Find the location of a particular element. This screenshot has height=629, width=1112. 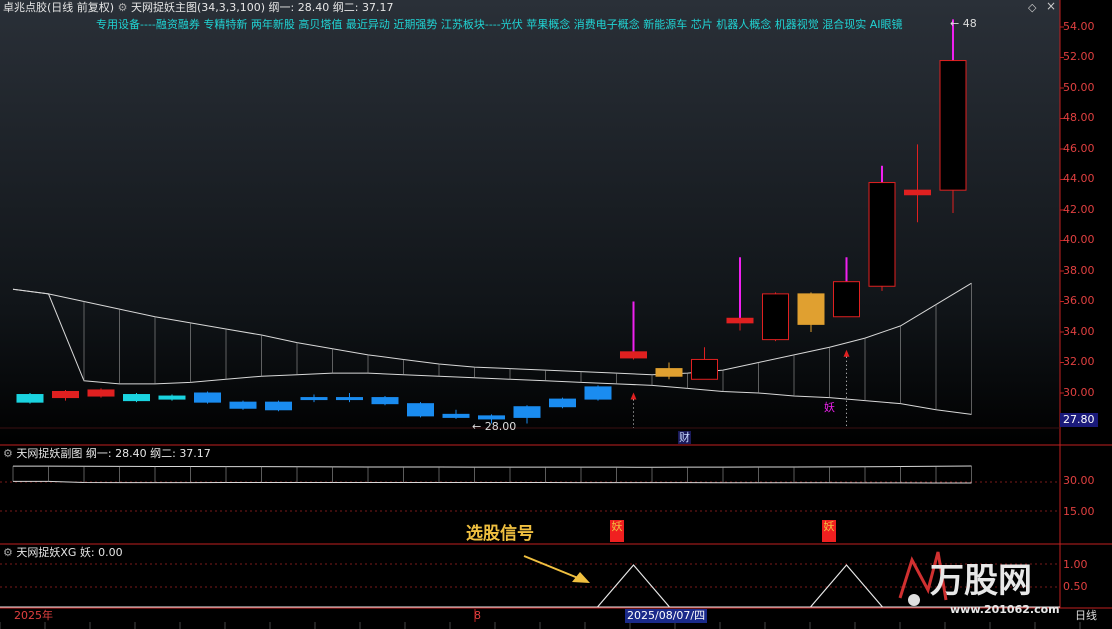

price-tick-30: 30.00 is located at coordinates (1079, 392).